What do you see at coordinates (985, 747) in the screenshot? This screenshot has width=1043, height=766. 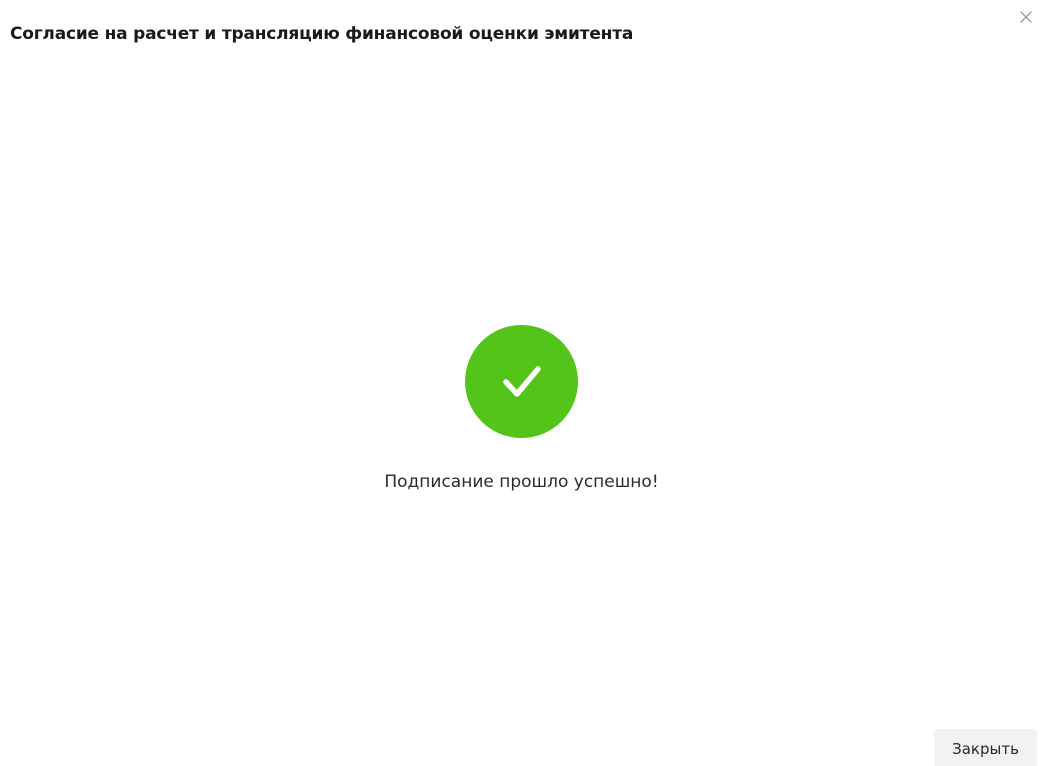 I see `footer-close-button: Закрыть` at bounding box center [985, 747].